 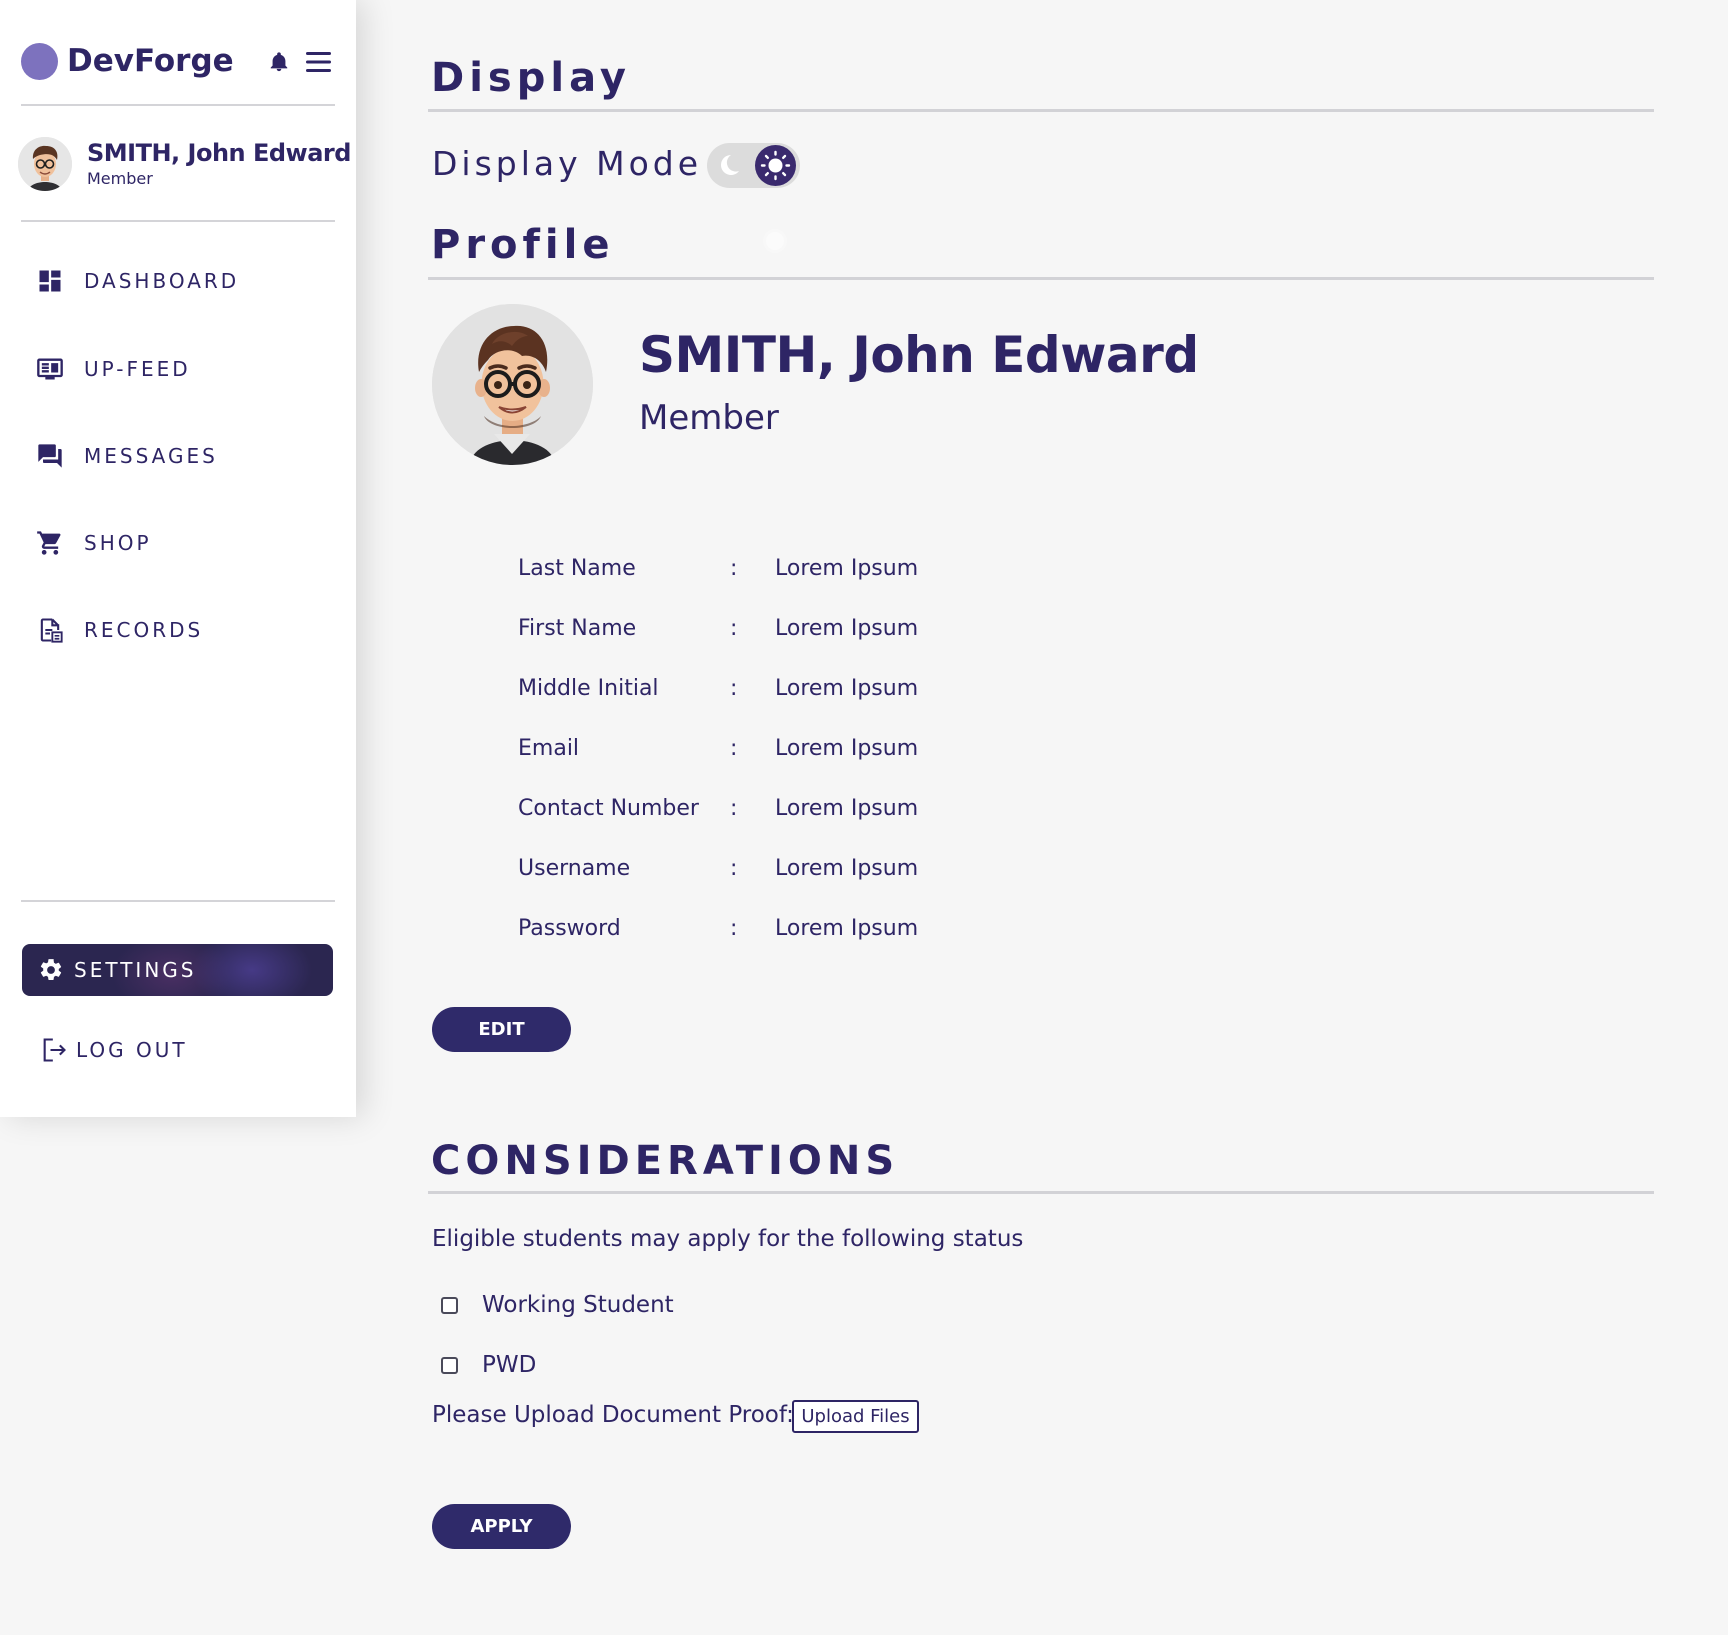 What do you see at coordinates (118, 543) in the screenshot?
I see `sidebar-item-label: SHOP` at bounding box center [118, 543].